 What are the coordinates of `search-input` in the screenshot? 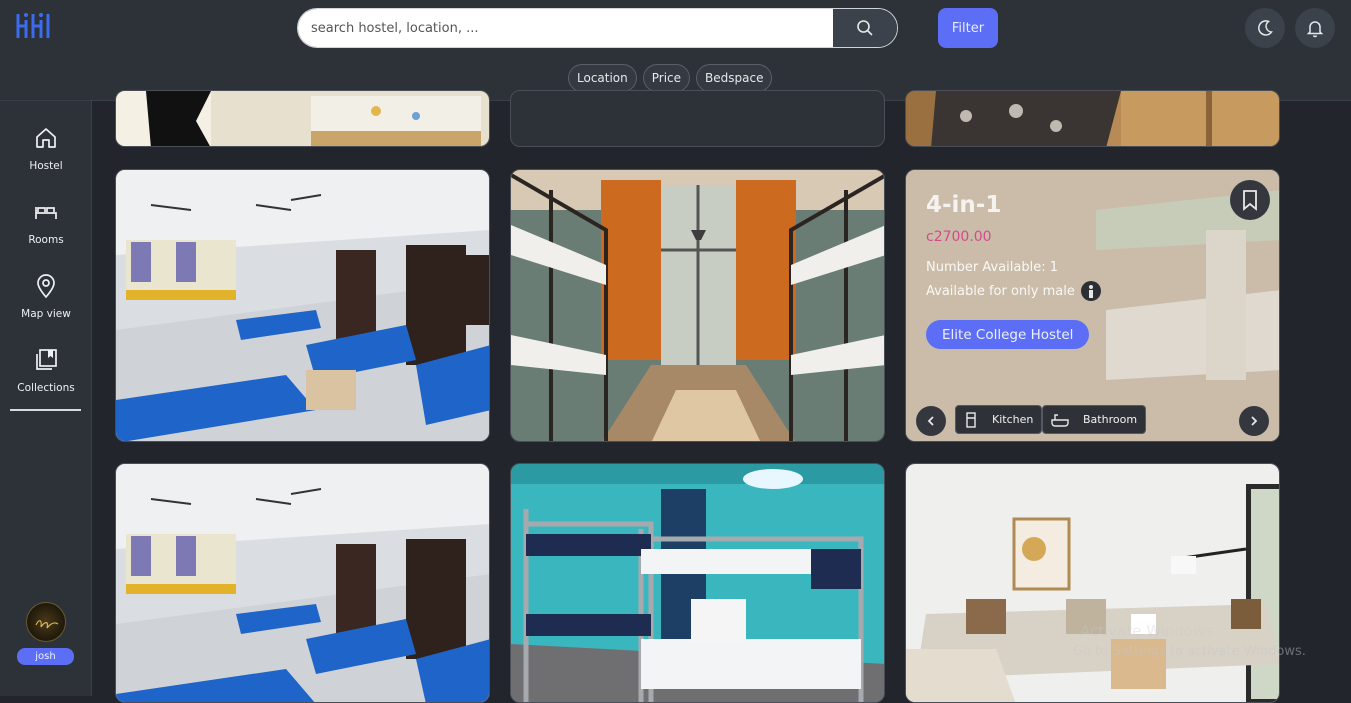 It's located at (565, 28).